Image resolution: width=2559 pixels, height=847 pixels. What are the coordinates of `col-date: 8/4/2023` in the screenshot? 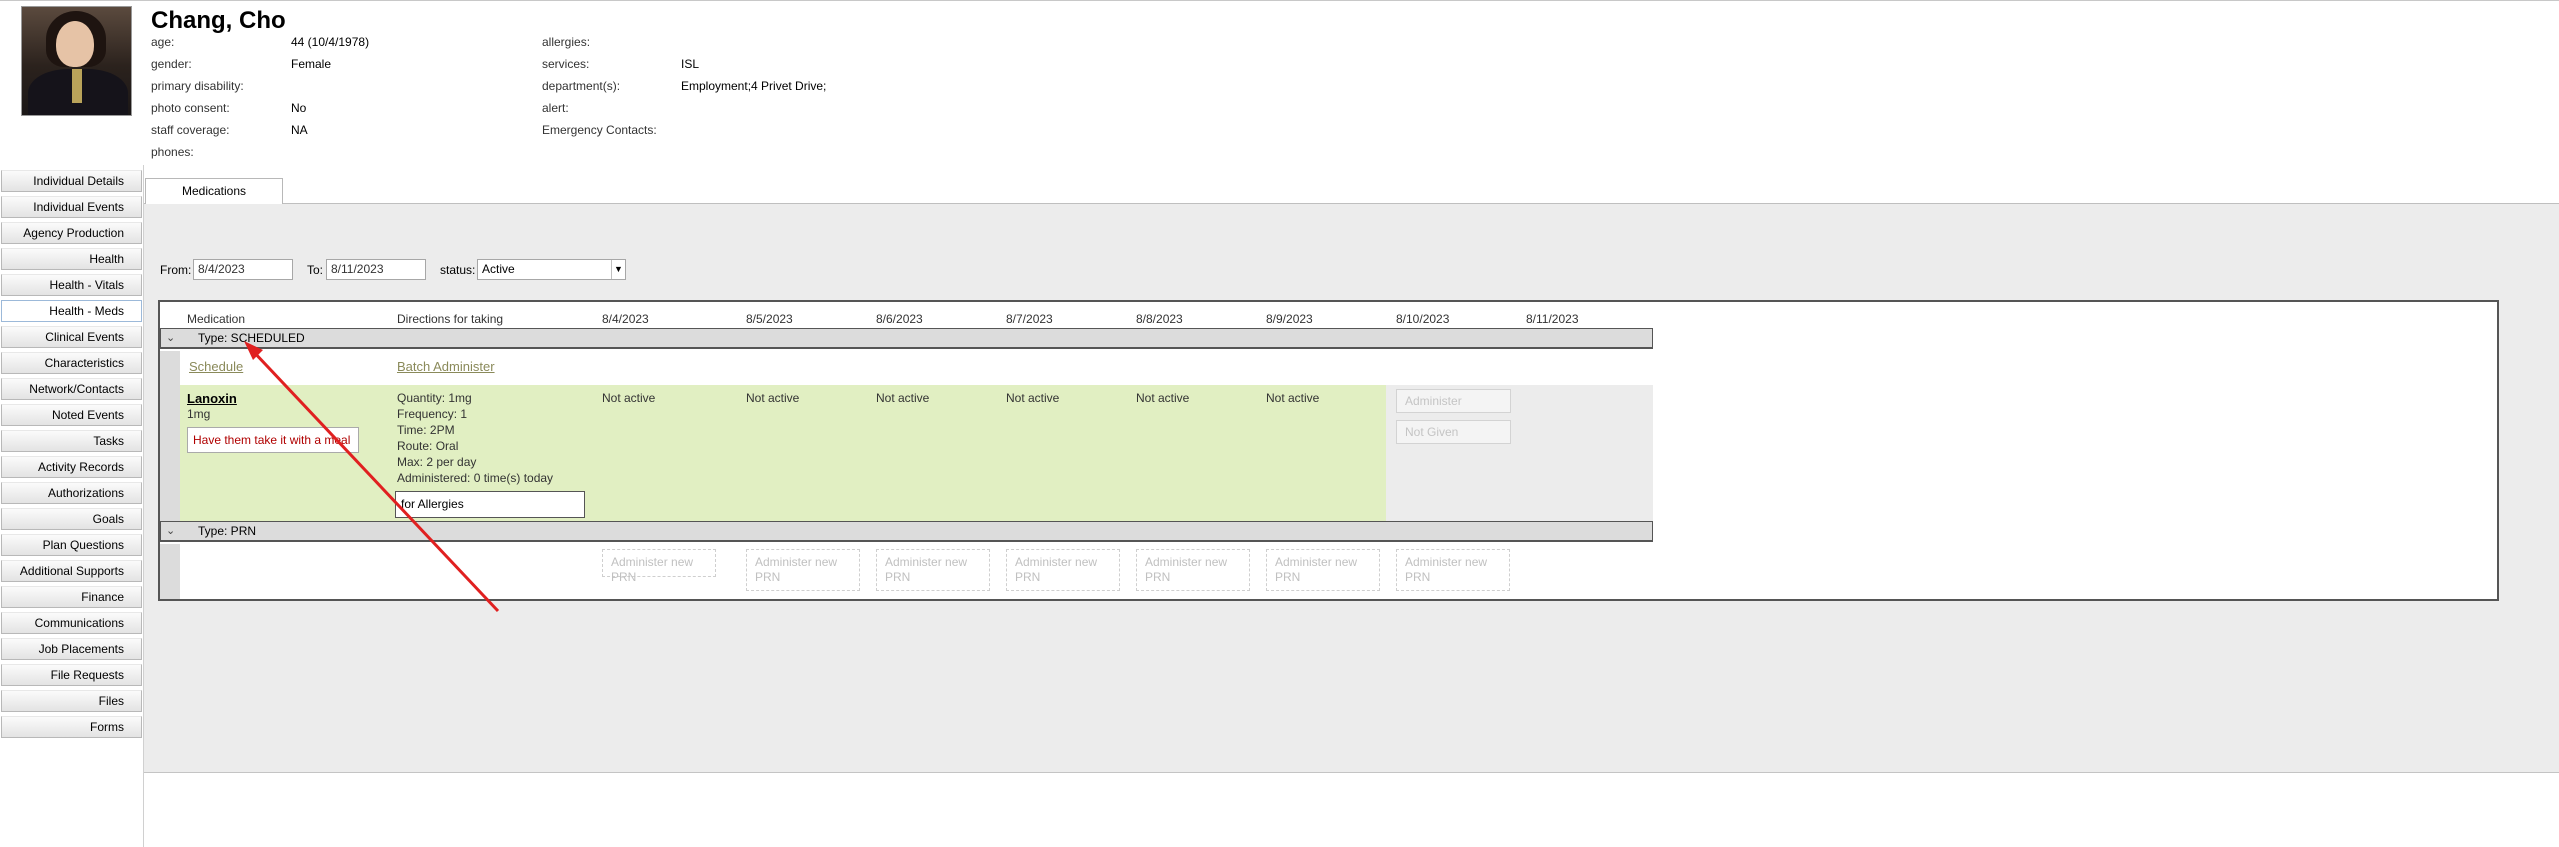 It's located at (625, 319).